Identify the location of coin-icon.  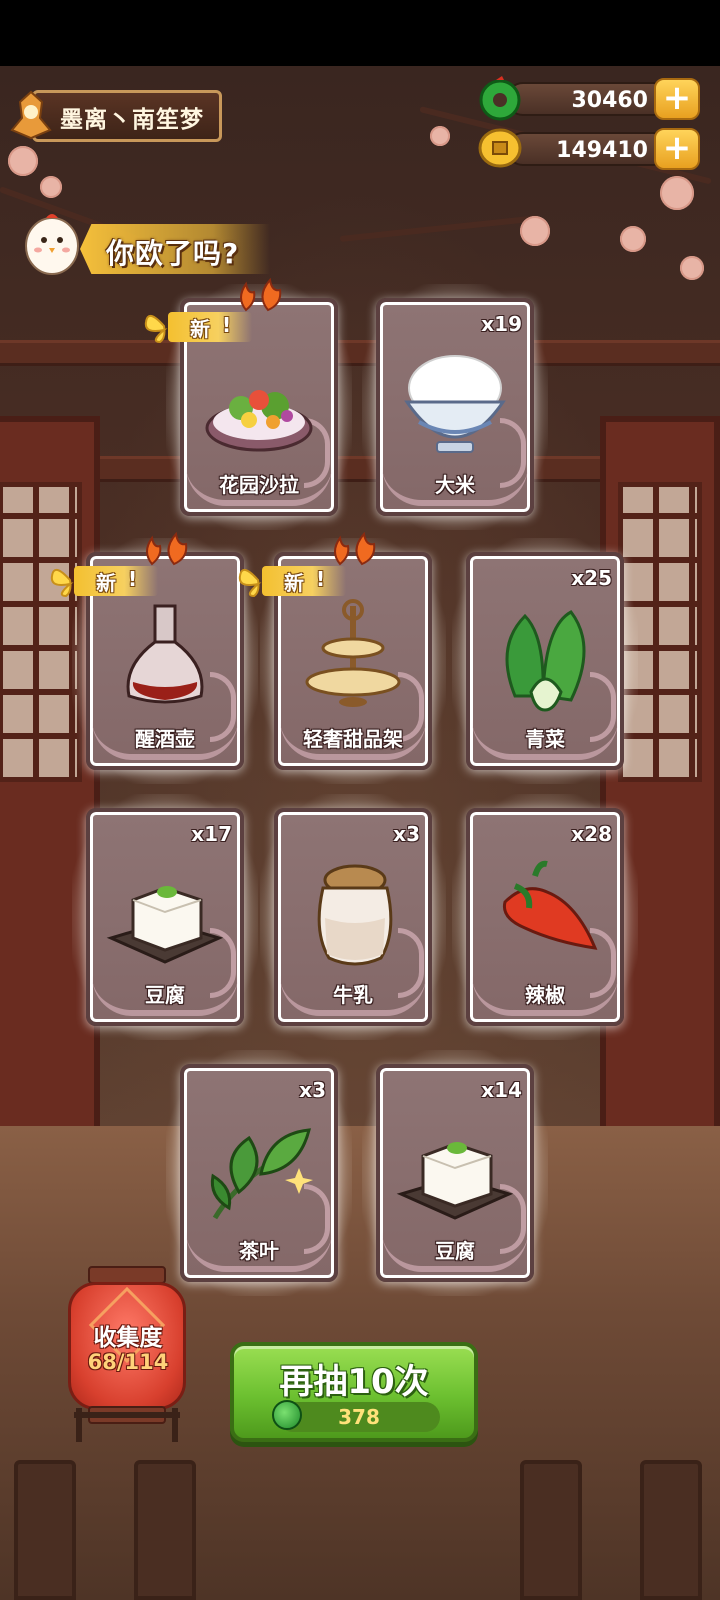
(500, 148).